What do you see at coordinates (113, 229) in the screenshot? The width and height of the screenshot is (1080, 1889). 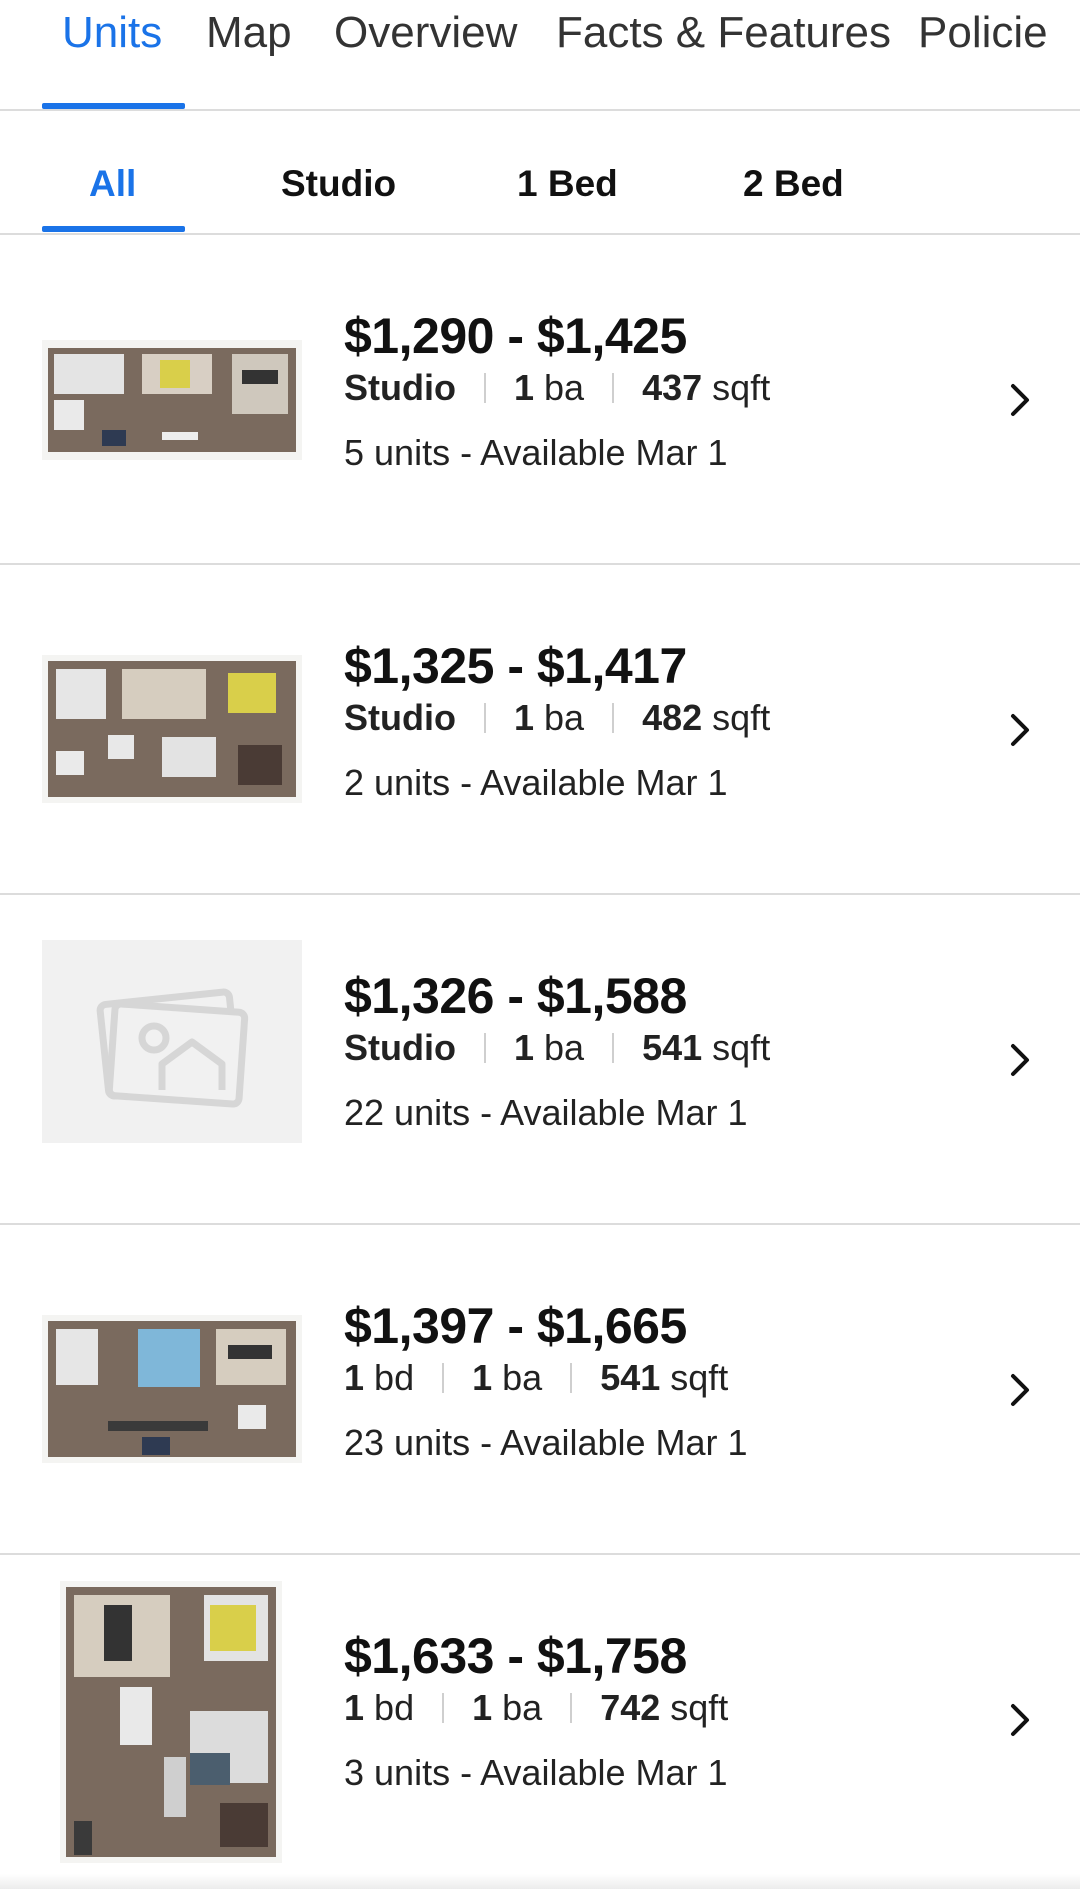 I see `active-filter-indicator` at bounding box center [113, 229].